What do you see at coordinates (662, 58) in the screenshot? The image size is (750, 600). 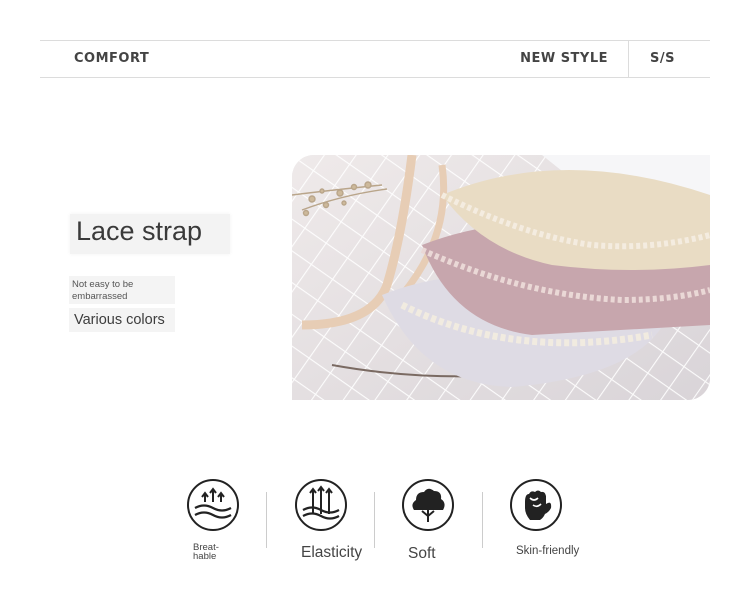 I see `season-label: S/S` at bounding box center [662, 58].